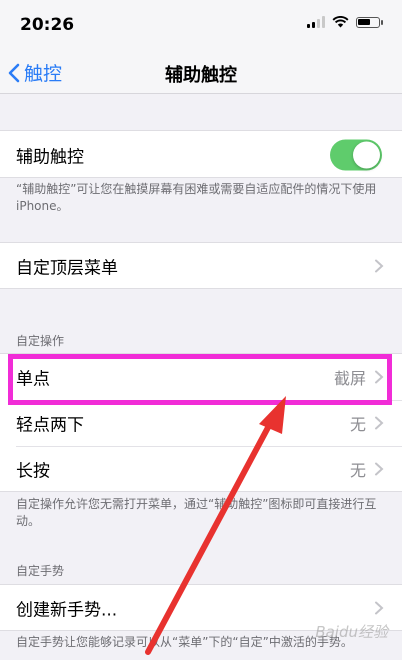 The height and width of the screenshot is (660, 402). I want to click on red-arrow-annotation, so click(215, 525).